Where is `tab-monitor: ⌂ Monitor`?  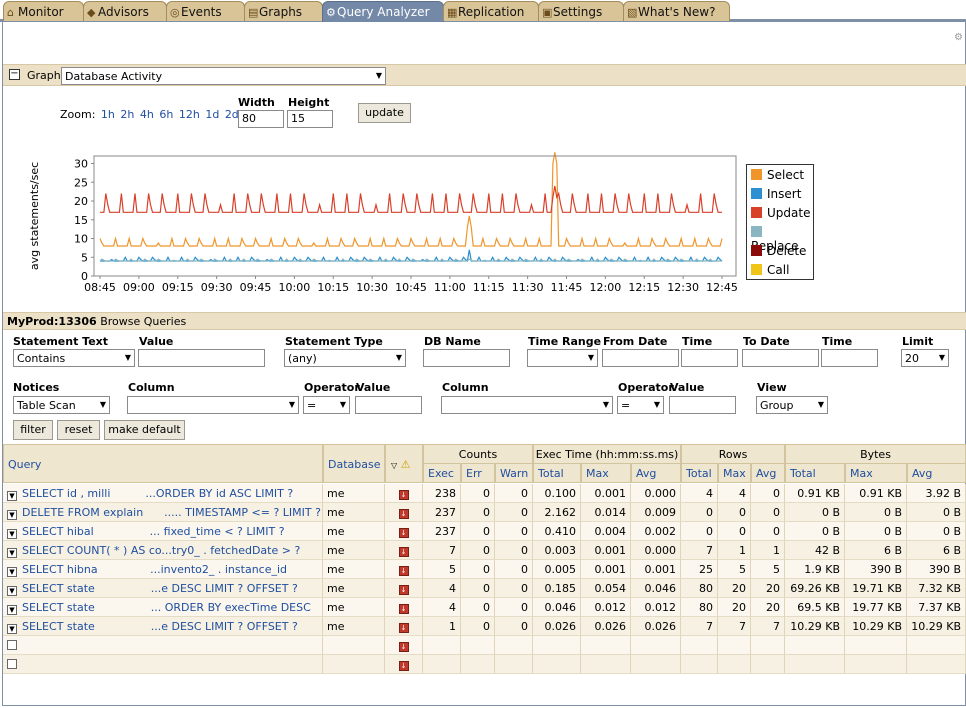
tab-monitor: ⌂ Monitor is located at coordinates (43, 11).